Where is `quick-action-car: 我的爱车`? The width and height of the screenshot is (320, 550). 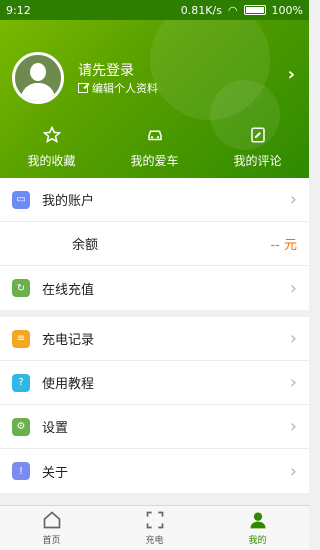 quick-action-car: 我的爱车 is located at coordinates (154, 149).